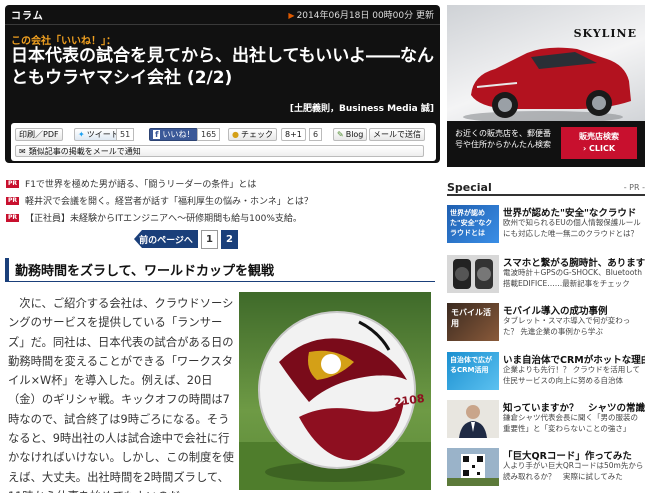 The image size is (650, 493). What do you see at coordinates (166, 239) in the screenshot?
I see `prev-page-button: 前のページへ` at bounding box center [166, 239].